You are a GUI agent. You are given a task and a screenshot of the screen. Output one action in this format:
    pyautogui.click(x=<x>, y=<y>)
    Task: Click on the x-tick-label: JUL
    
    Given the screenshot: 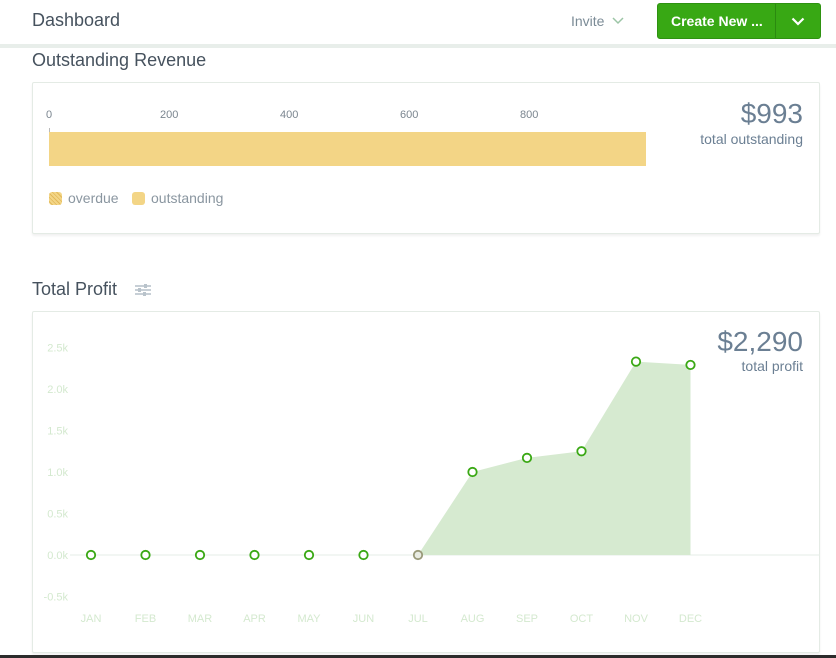 What is the action you would take?
    pyautogui.click(x=418, y=619)
    